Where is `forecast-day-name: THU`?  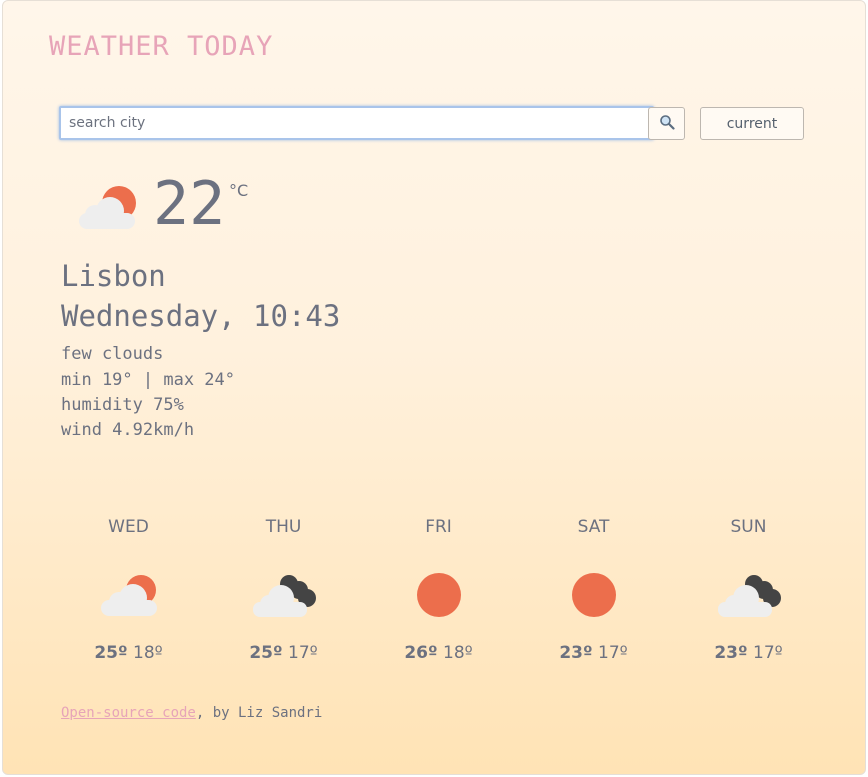 forecast-day-name: THU is located at coordinates (283, 527).